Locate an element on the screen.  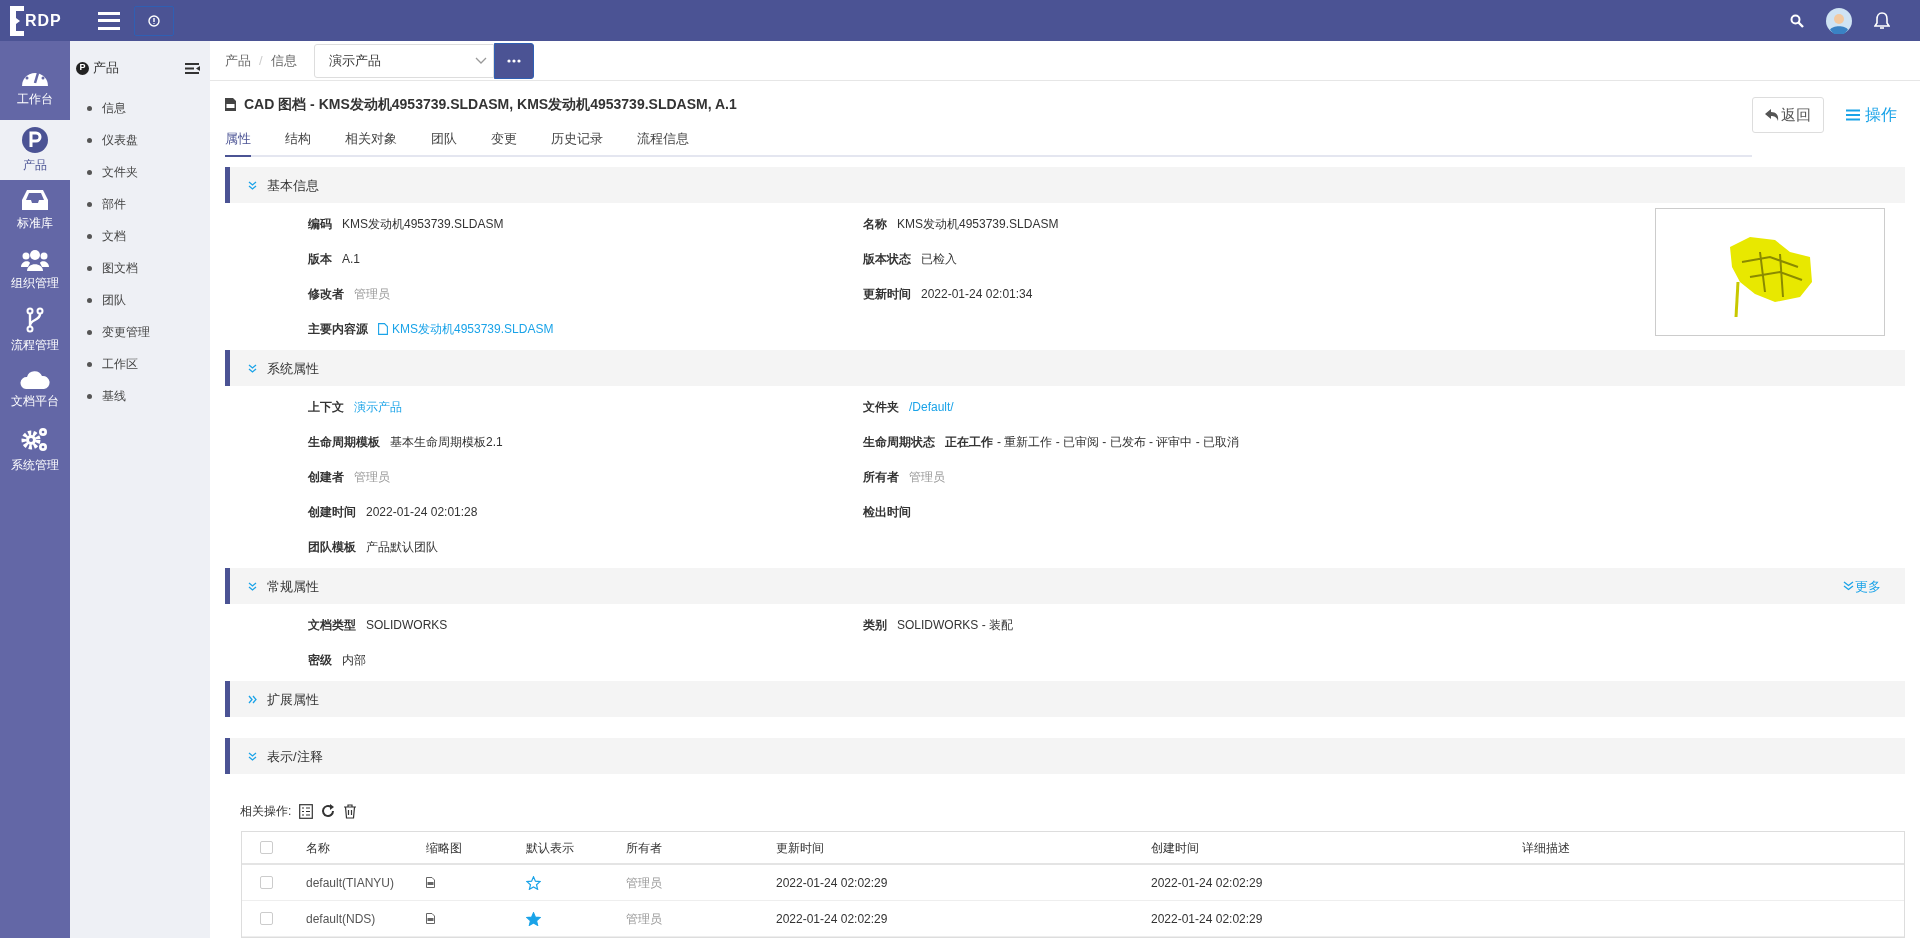
column-header: 缩略图 is located at coordinates (460, 847).